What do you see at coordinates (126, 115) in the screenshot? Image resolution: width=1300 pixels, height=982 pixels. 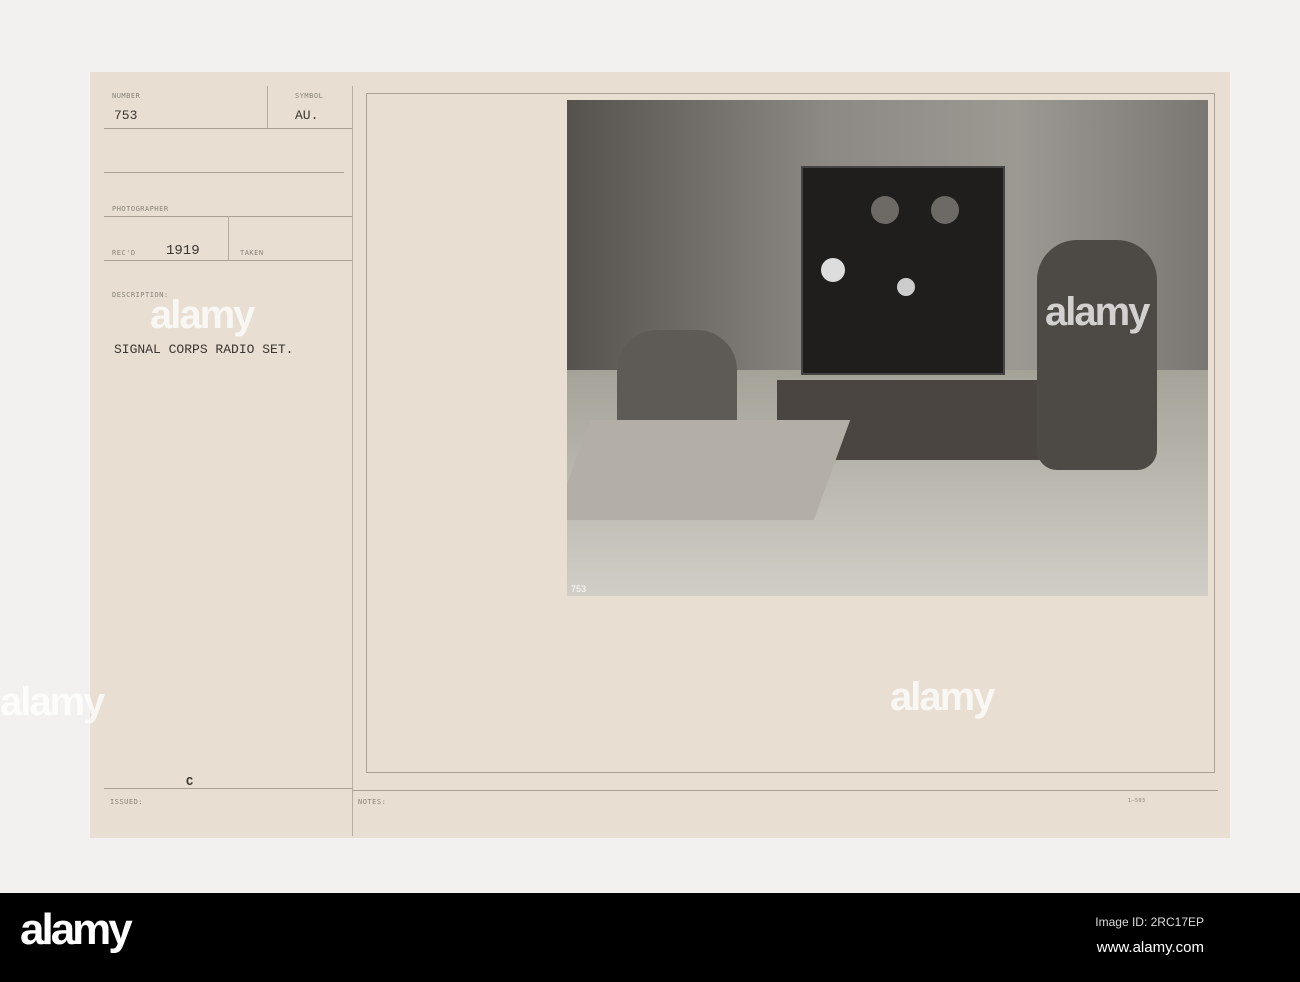 I see `number-value: 753` at bounding box center [126, 115].